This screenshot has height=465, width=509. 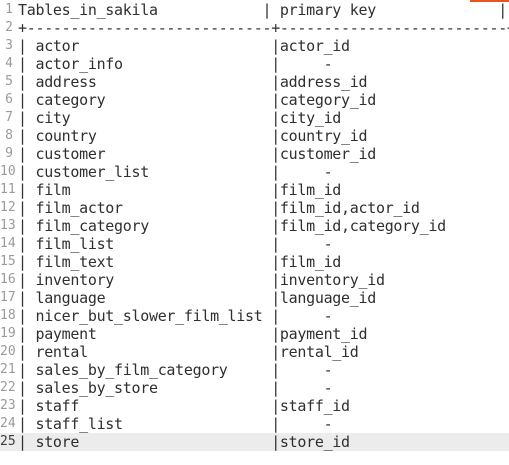 I want to click on line-number: 21, so click(x=8, y=369).